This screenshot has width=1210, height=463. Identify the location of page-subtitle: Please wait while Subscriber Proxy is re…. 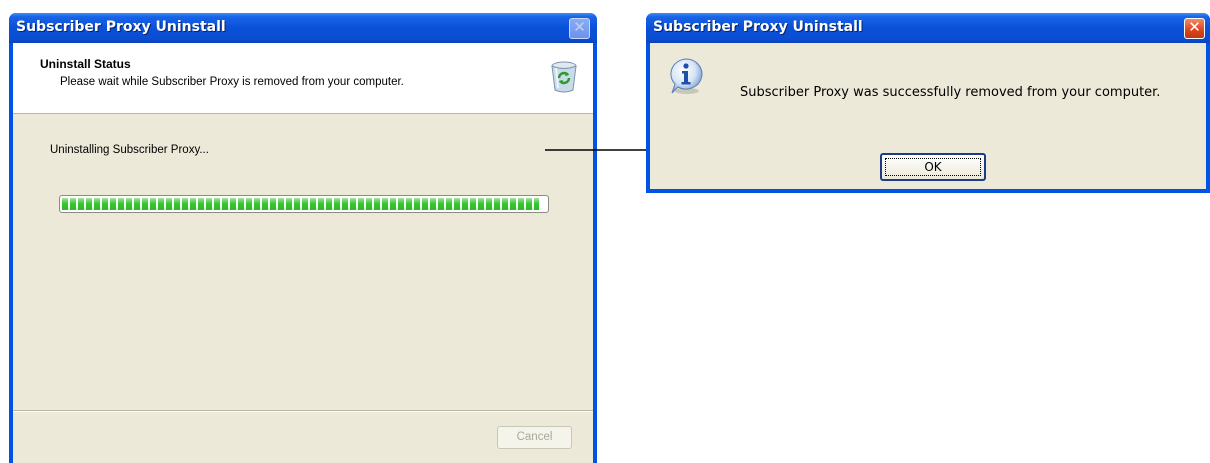
(232, 82).